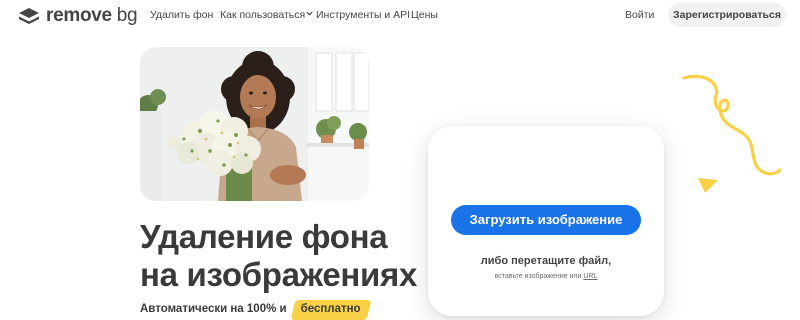  What do you see at coordinates (127, 15) in the screenshot?
I see `logo-text-light: bg` at bounding box center [127, 15].